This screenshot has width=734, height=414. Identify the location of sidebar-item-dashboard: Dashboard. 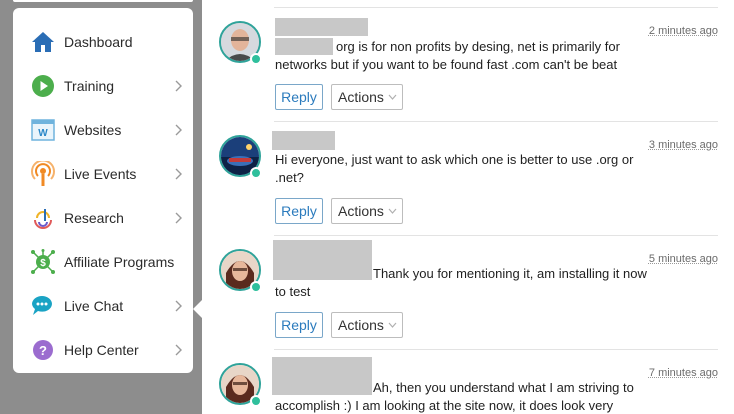
(103, 42).